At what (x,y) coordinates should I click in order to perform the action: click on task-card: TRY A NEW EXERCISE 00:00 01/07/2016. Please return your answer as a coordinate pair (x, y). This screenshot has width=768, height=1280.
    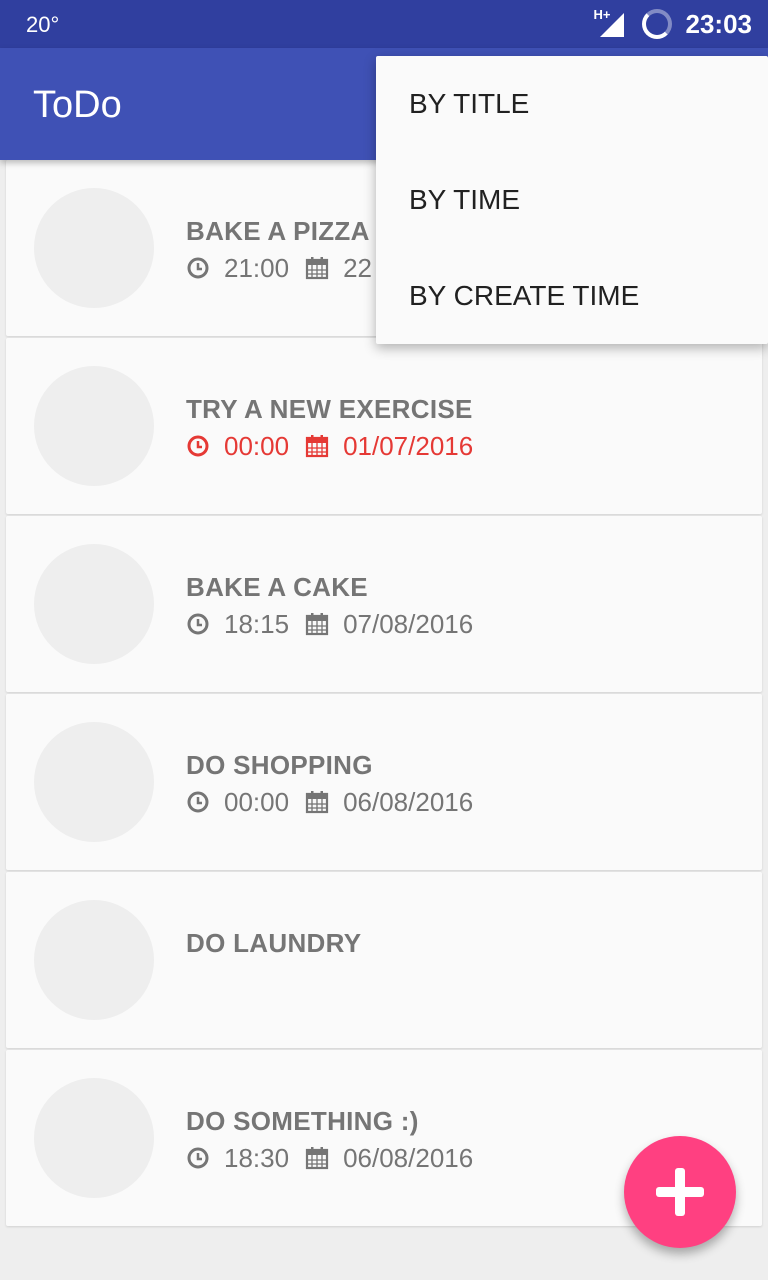
    Looking at the image, I should click on (384, 426).